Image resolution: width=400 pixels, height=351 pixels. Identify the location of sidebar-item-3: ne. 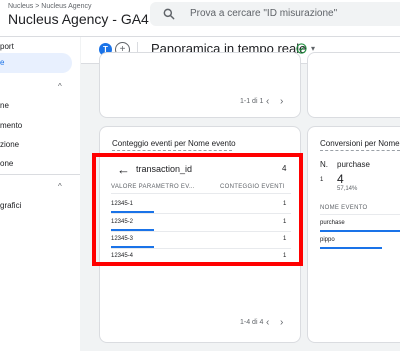
(4, 105).